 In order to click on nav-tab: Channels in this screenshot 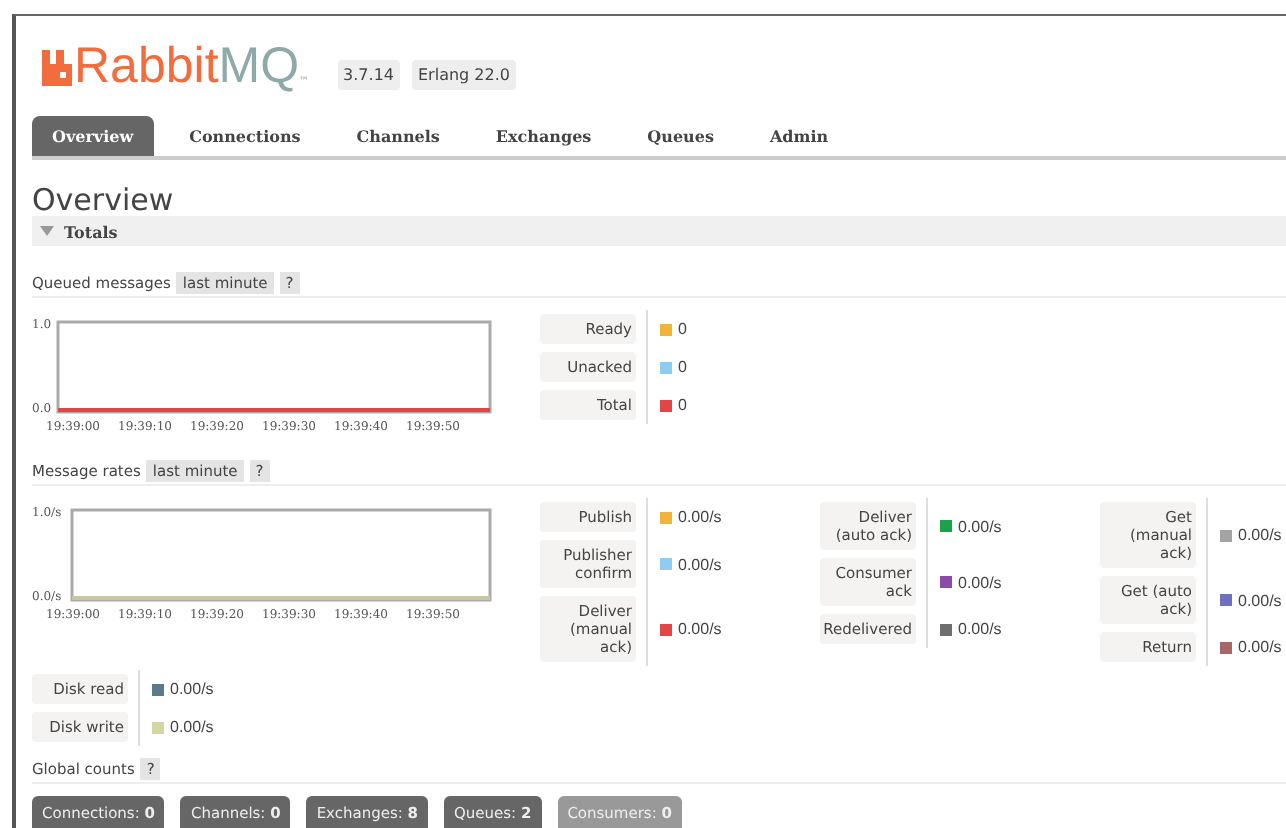, I will do `click(398, 136)`.